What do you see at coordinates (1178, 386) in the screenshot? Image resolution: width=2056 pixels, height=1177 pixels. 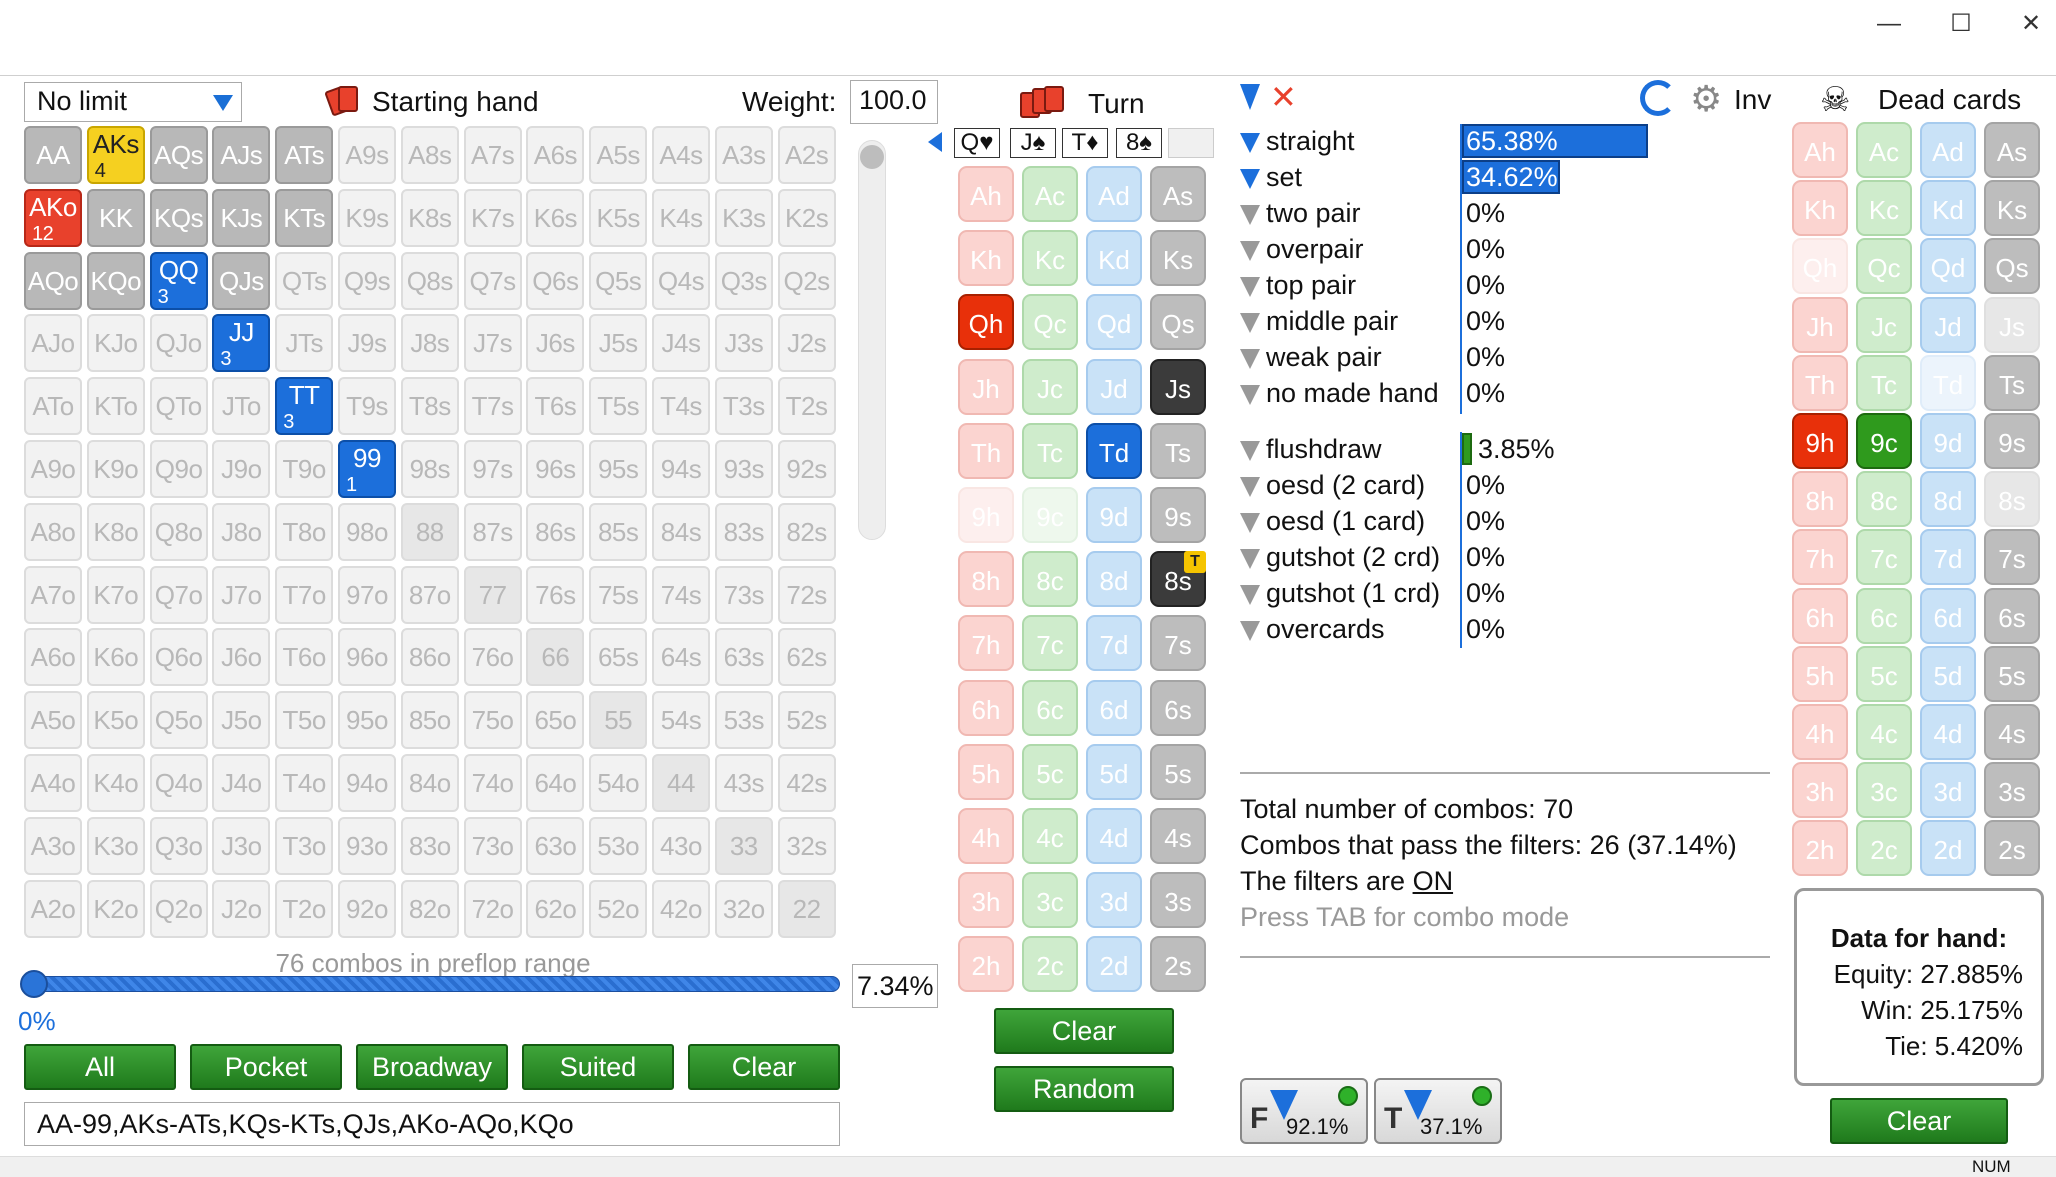 I see `board-card-Js: Js` at bounding box center [1178, 386].